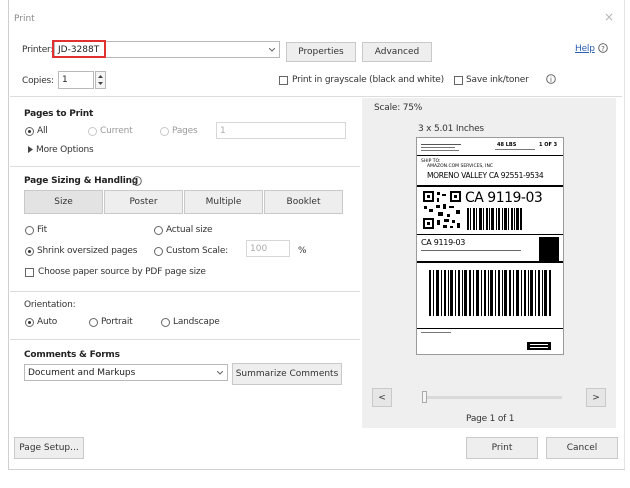 Image resolution: width=630 pixels, height=488 pixels. What do you see at coordinates (143, 202) in the screenshot?
I see `tab-poster: Poster` at bounding box center [143, 202].